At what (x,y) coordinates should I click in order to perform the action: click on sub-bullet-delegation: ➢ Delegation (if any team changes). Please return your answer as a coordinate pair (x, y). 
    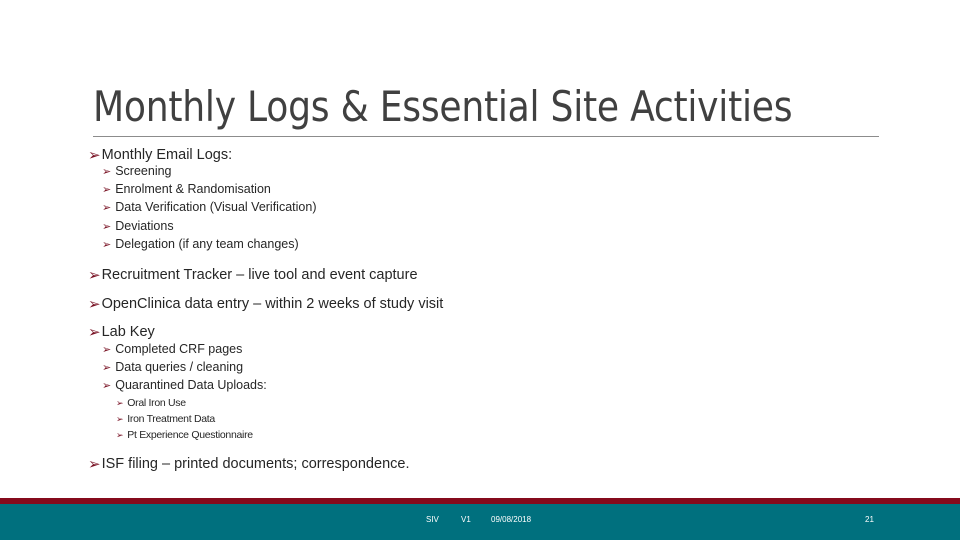
    Looking at the image, I should click on (200, 244).